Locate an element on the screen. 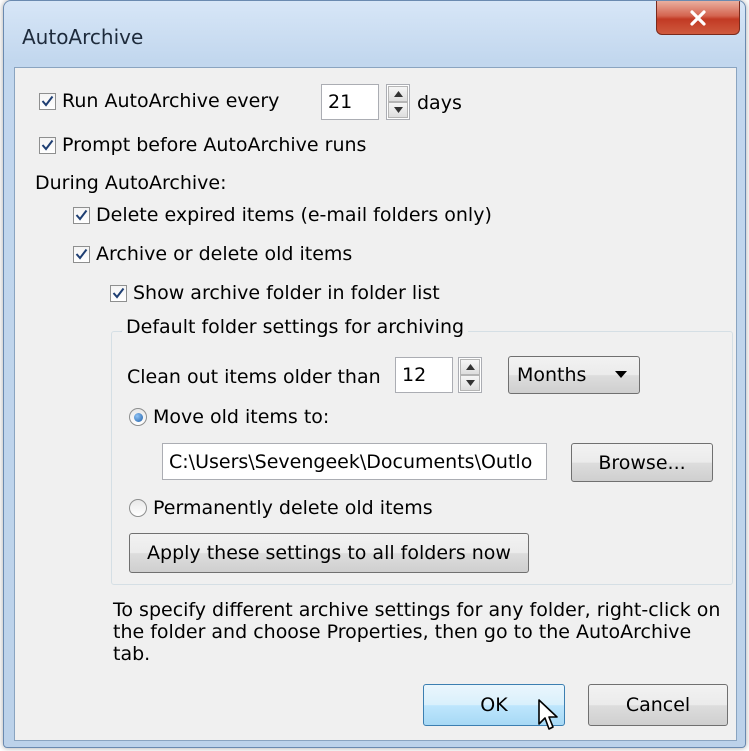 This screenshot has width=749, height=751. radio-selected-dot is located at coordinates (138, 417).